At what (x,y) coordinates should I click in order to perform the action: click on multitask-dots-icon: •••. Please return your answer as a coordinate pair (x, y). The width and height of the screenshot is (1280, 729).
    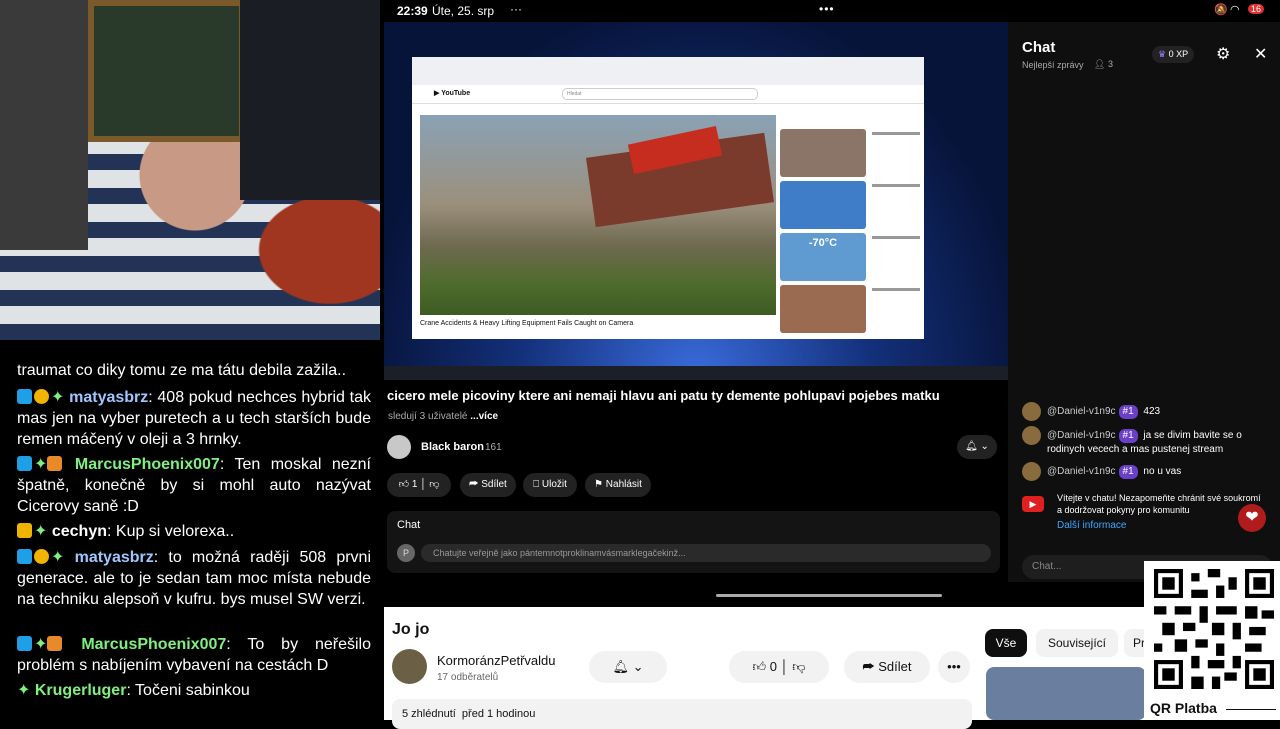
    Looking at the image, I should click on (827, 9).